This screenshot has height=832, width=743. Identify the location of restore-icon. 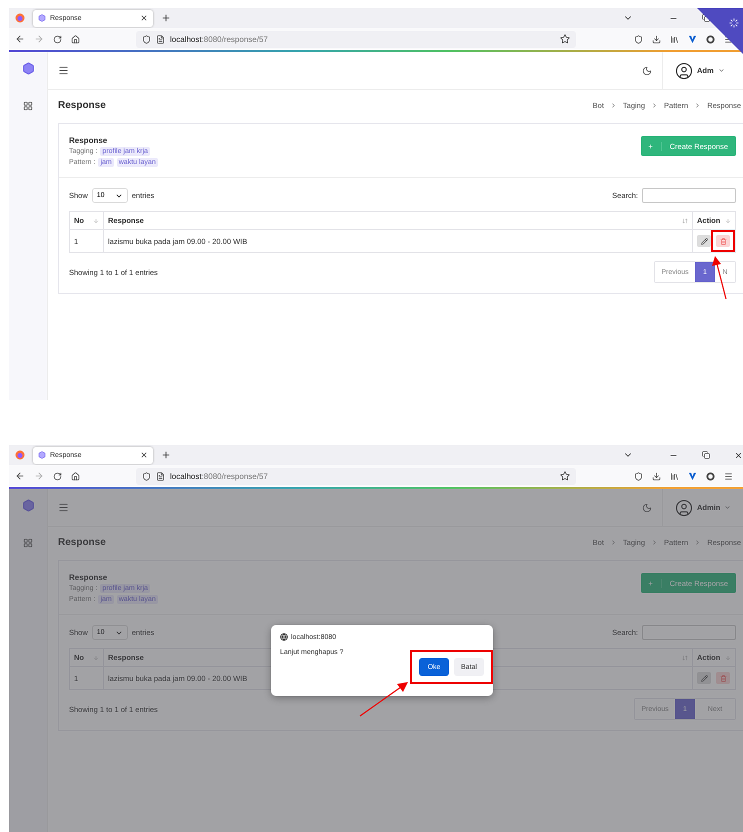
(706, 455).